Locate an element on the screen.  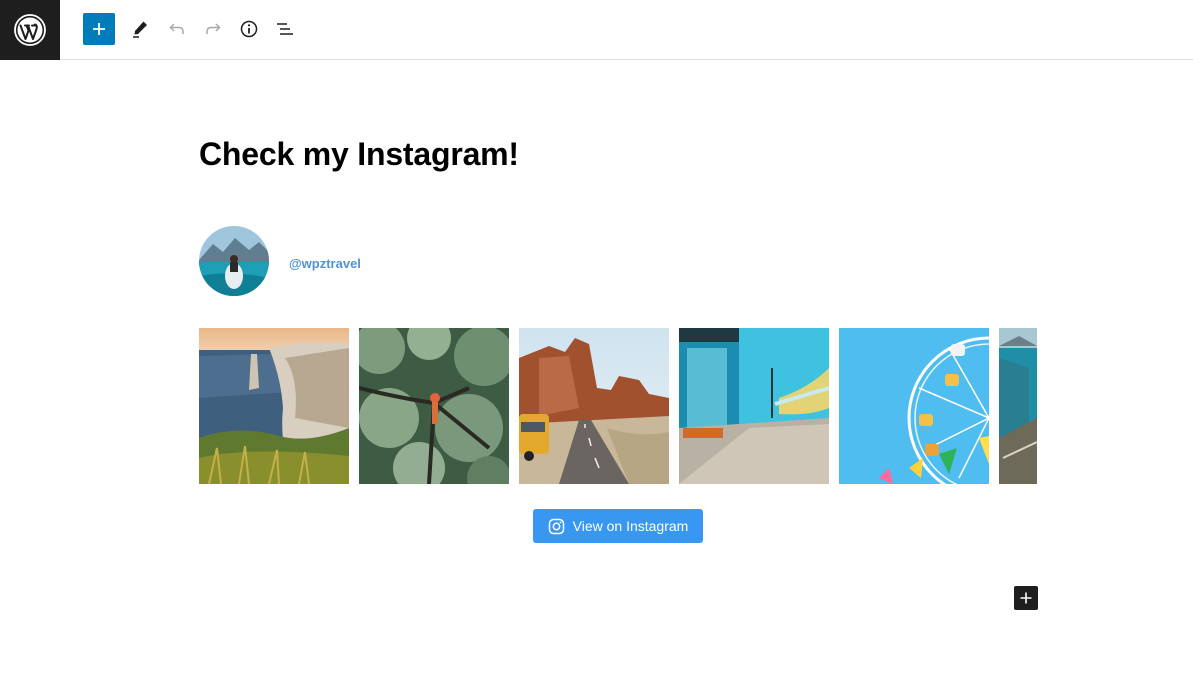
add-block-button is located at coordinates (99, 29).